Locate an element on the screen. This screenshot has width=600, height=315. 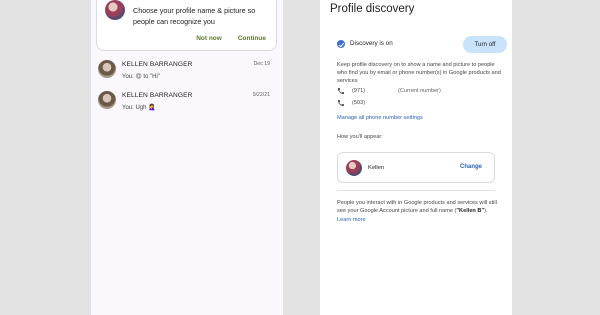
change-button: Change is located at coordinates (471, 167).